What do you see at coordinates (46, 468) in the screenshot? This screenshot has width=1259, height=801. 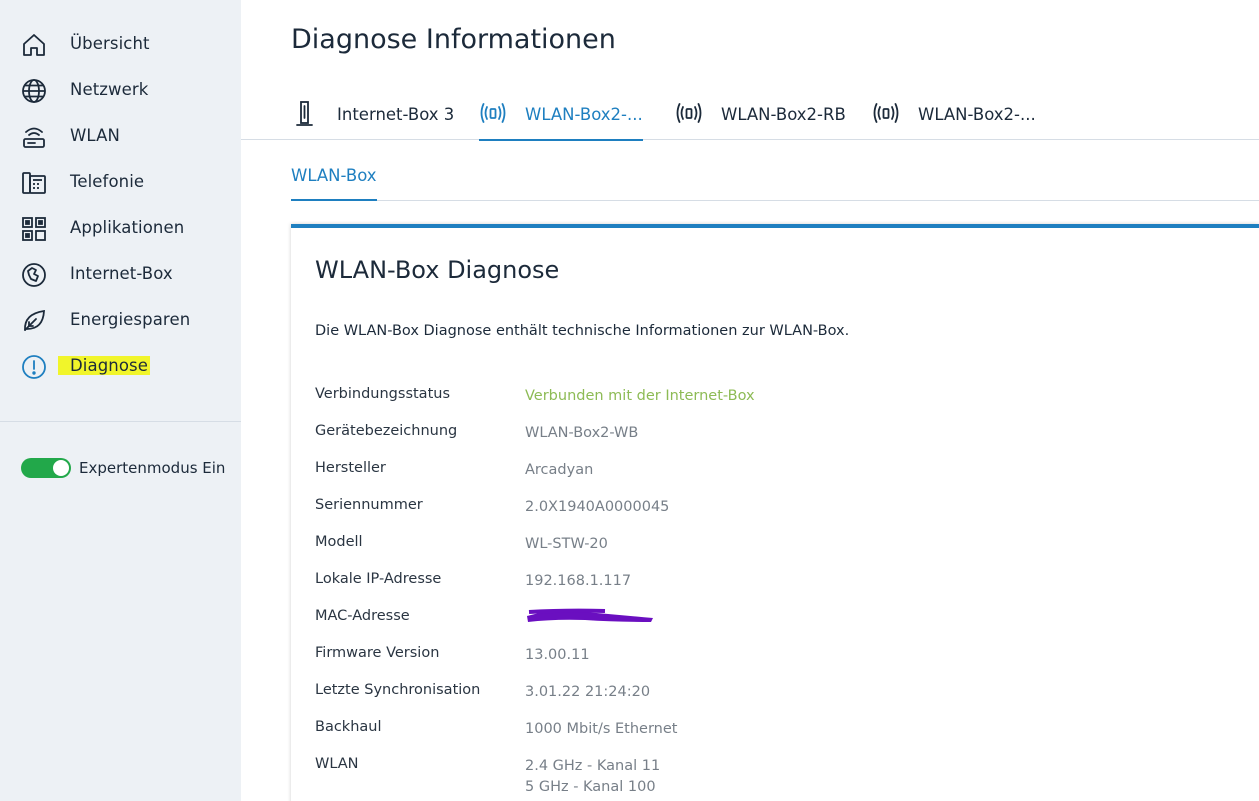 I see `expert-mode-toggle` at bounding box center [46, 468].